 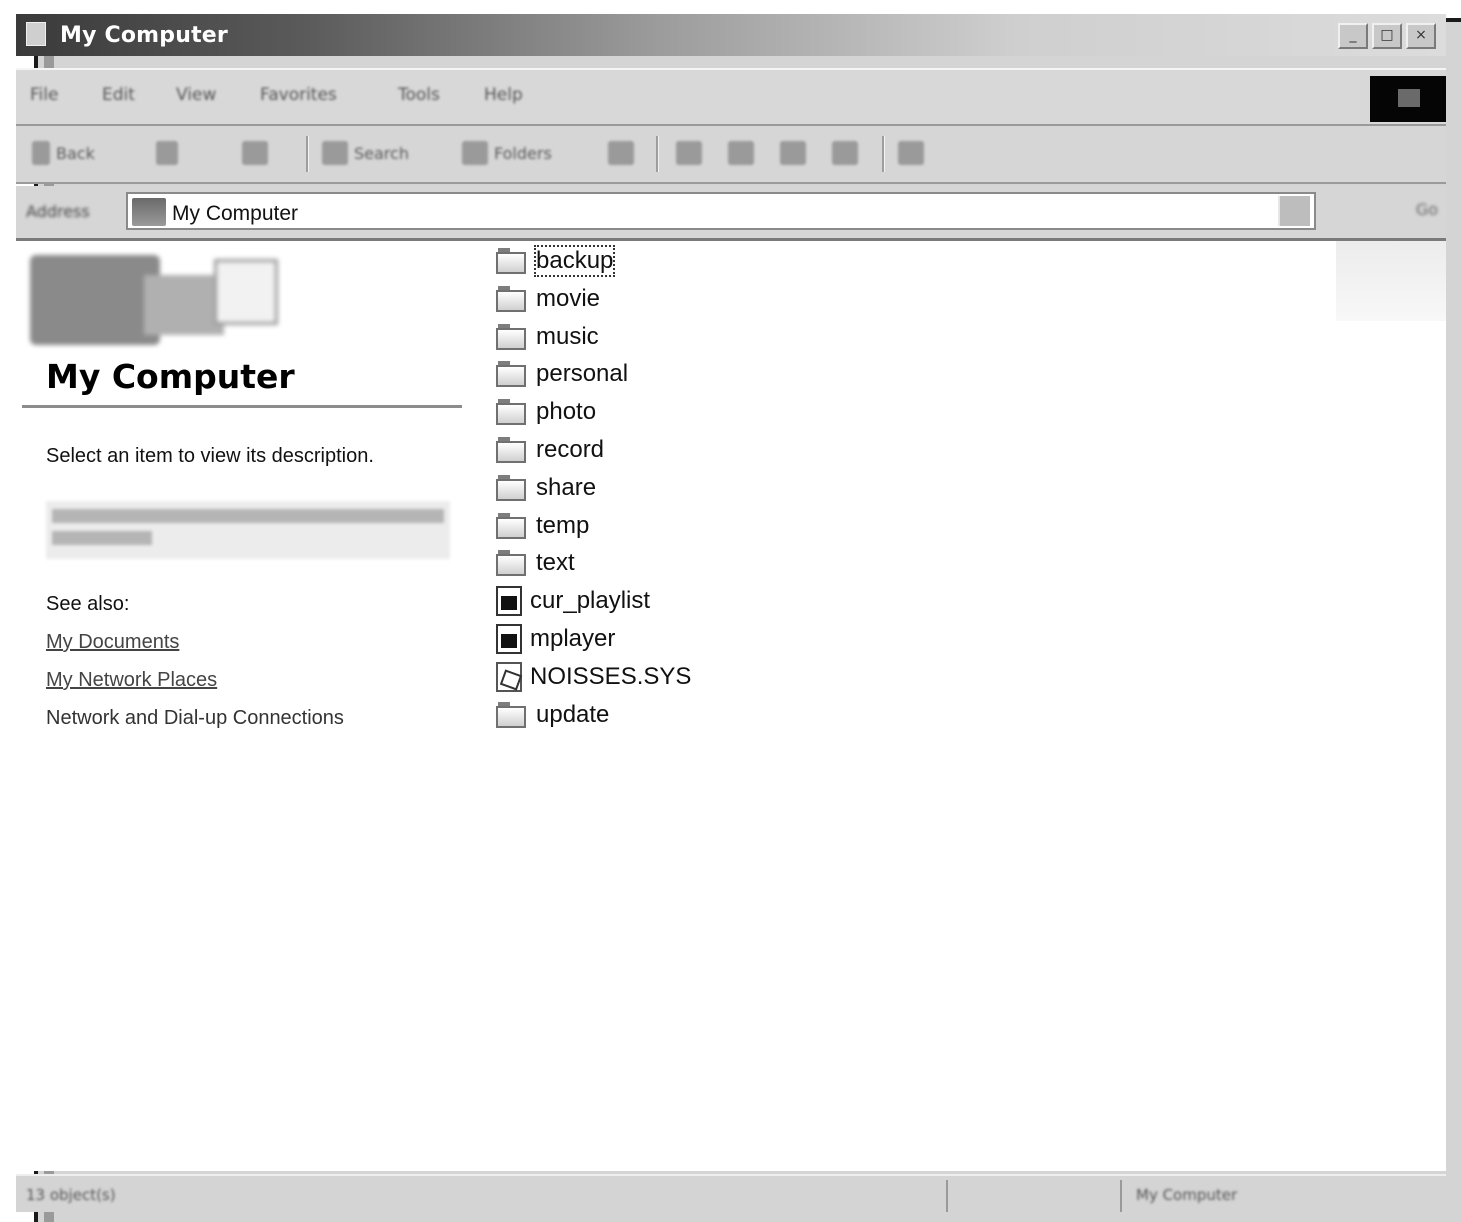 I want to click on menu-bar: File Edit View Favorites Tools Help, so click(x=731, y=97).